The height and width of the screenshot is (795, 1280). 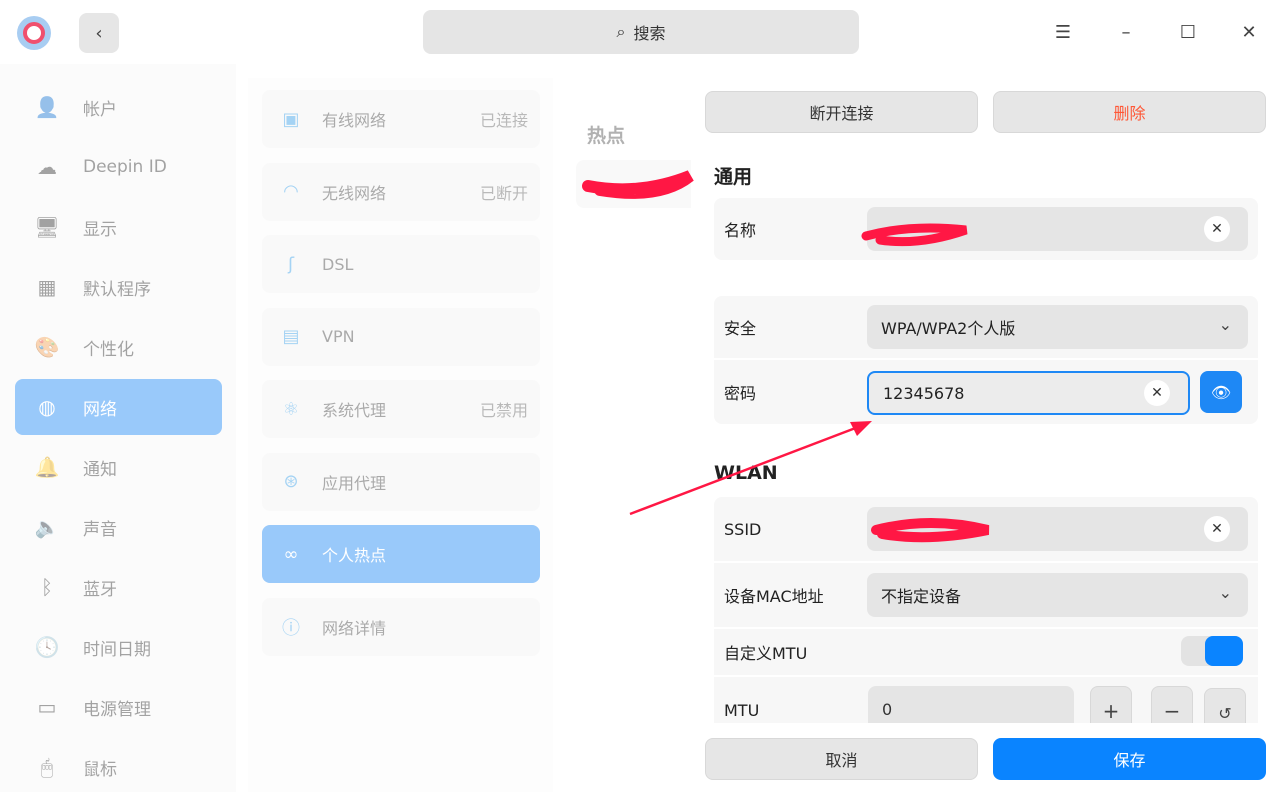 What do you see at coordinates (291, 554) in the screenshot?
I see `hotspot-icon: ∞` at bounding box center [291, 554].